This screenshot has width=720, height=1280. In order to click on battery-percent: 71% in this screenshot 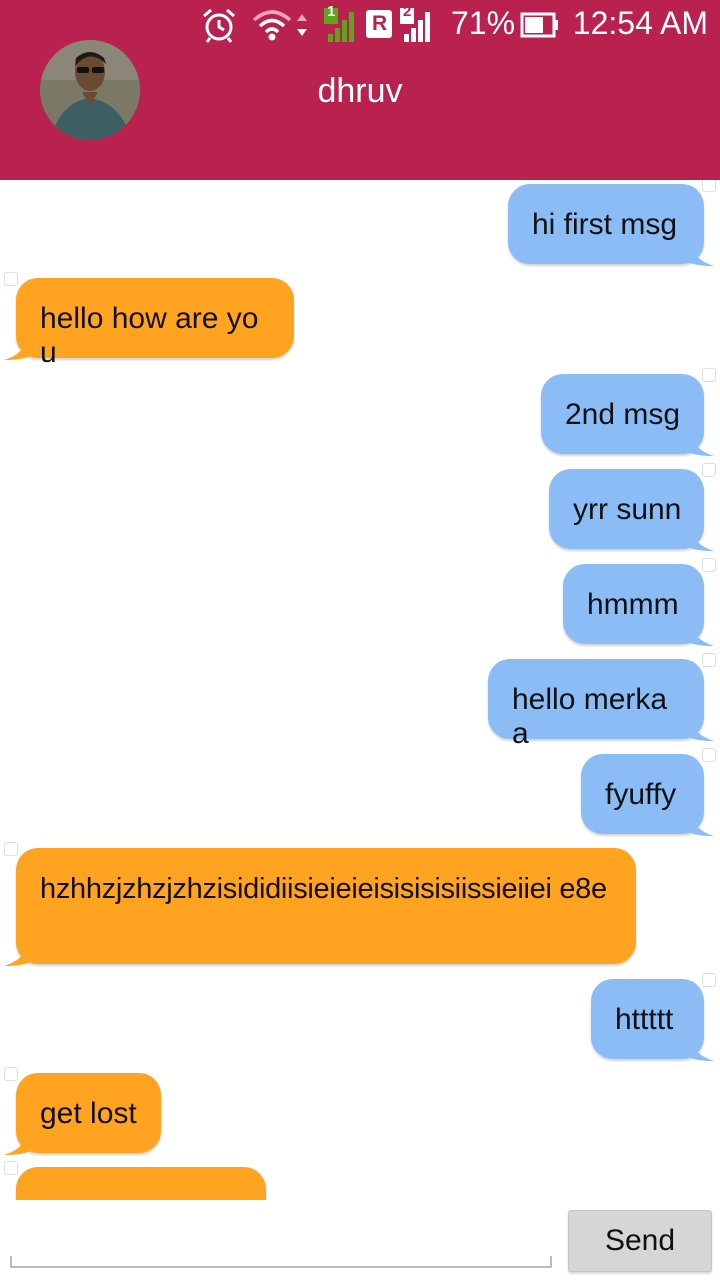, I will do `click(483, 23)`.